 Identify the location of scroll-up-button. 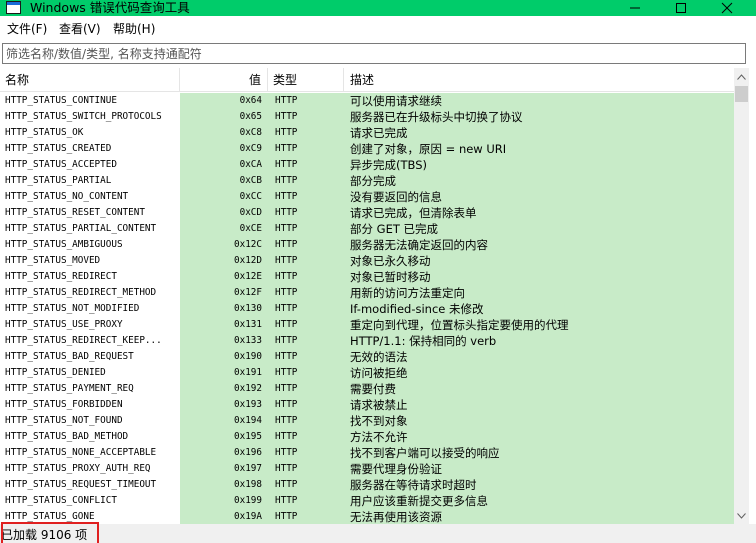
(741, 76).